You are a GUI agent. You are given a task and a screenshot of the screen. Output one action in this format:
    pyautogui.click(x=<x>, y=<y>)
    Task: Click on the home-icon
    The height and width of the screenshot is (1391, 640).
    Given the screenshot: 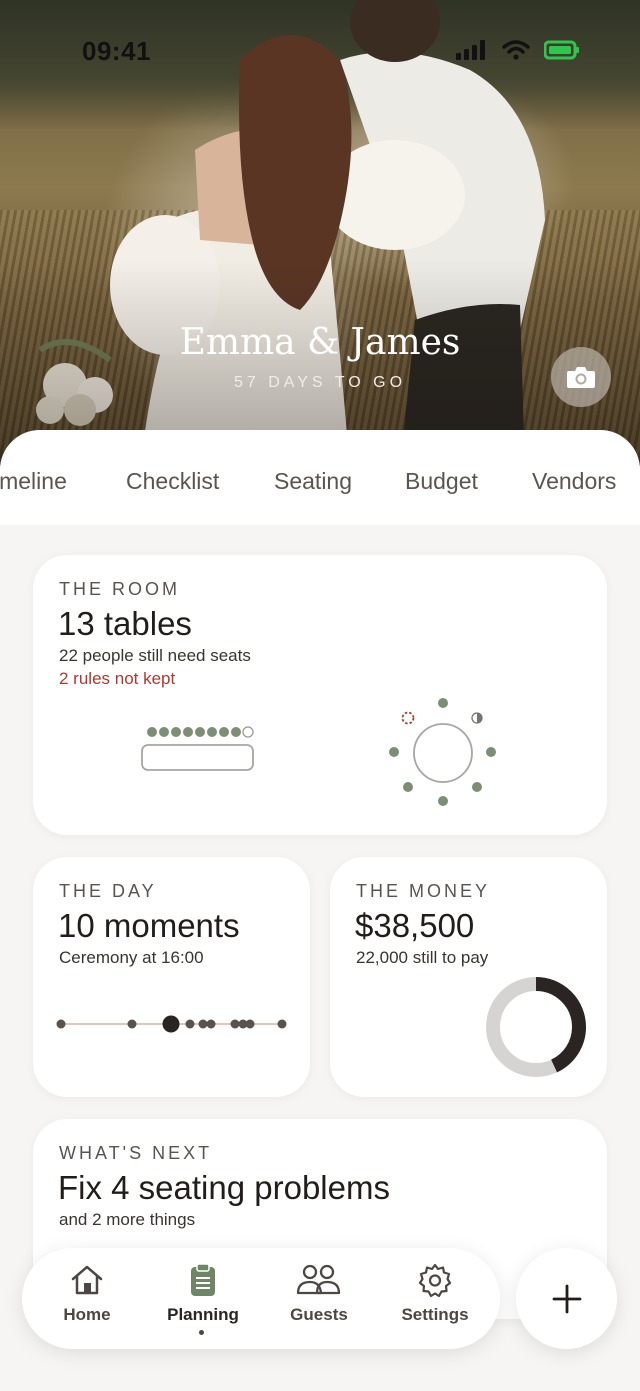 What is the action you would take?
    pyautogui.click(x=87, y=1280)
    